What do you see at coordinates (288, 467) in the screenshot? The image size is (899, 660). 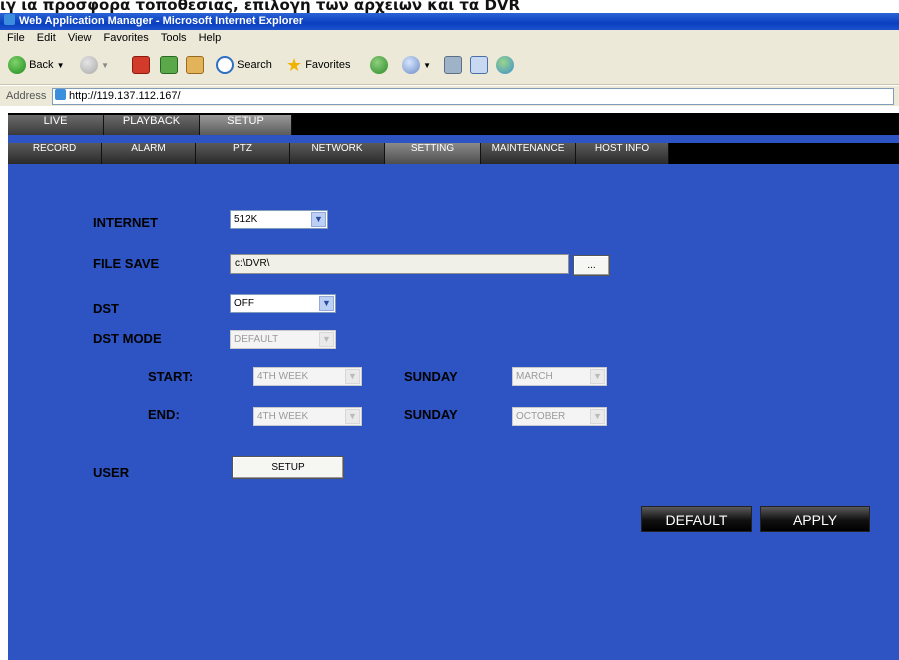 I see `user-setup-button: SETUP` at bounding box center [288, 467].